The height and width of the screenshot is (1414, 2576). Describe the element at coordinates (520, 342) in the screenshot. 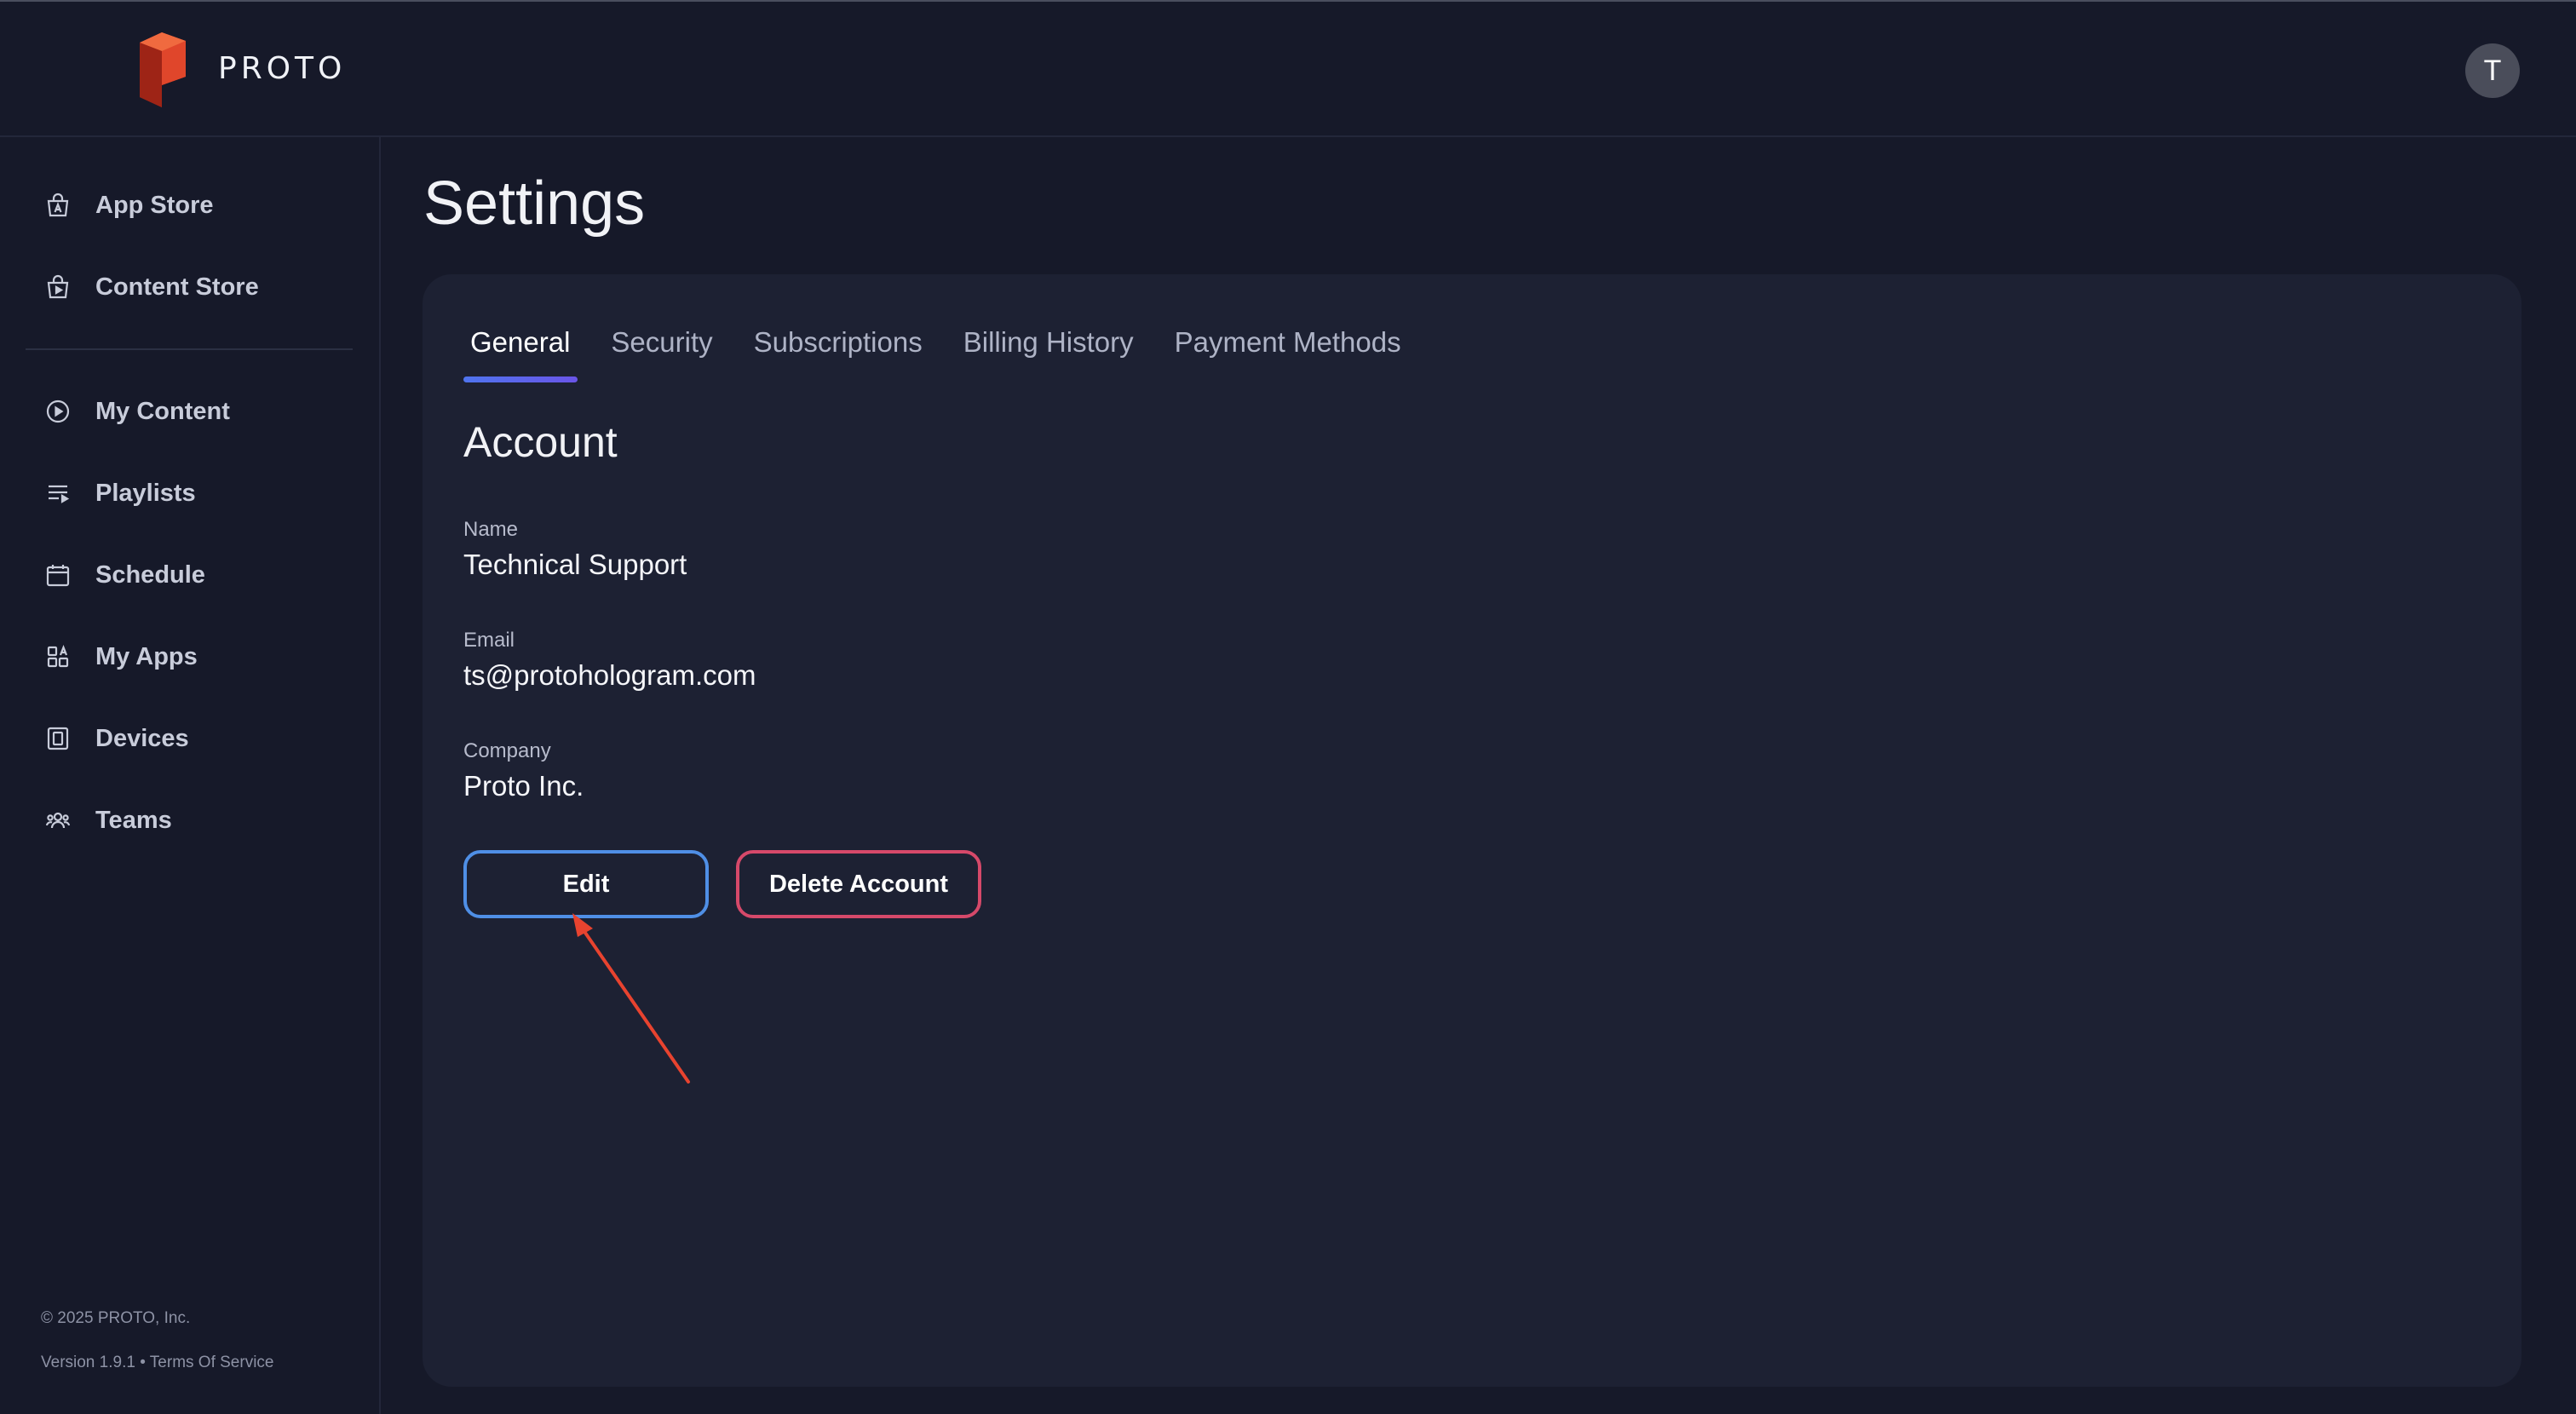

I see `tab-general: General` at that location.